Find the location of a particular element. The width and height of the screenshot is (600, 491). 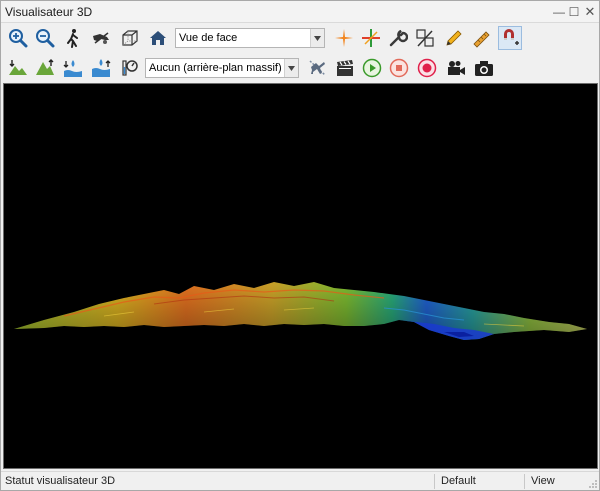

toolbar-terrain: Aucun (arrière-plan massif) is located at coordinates (300, 68).